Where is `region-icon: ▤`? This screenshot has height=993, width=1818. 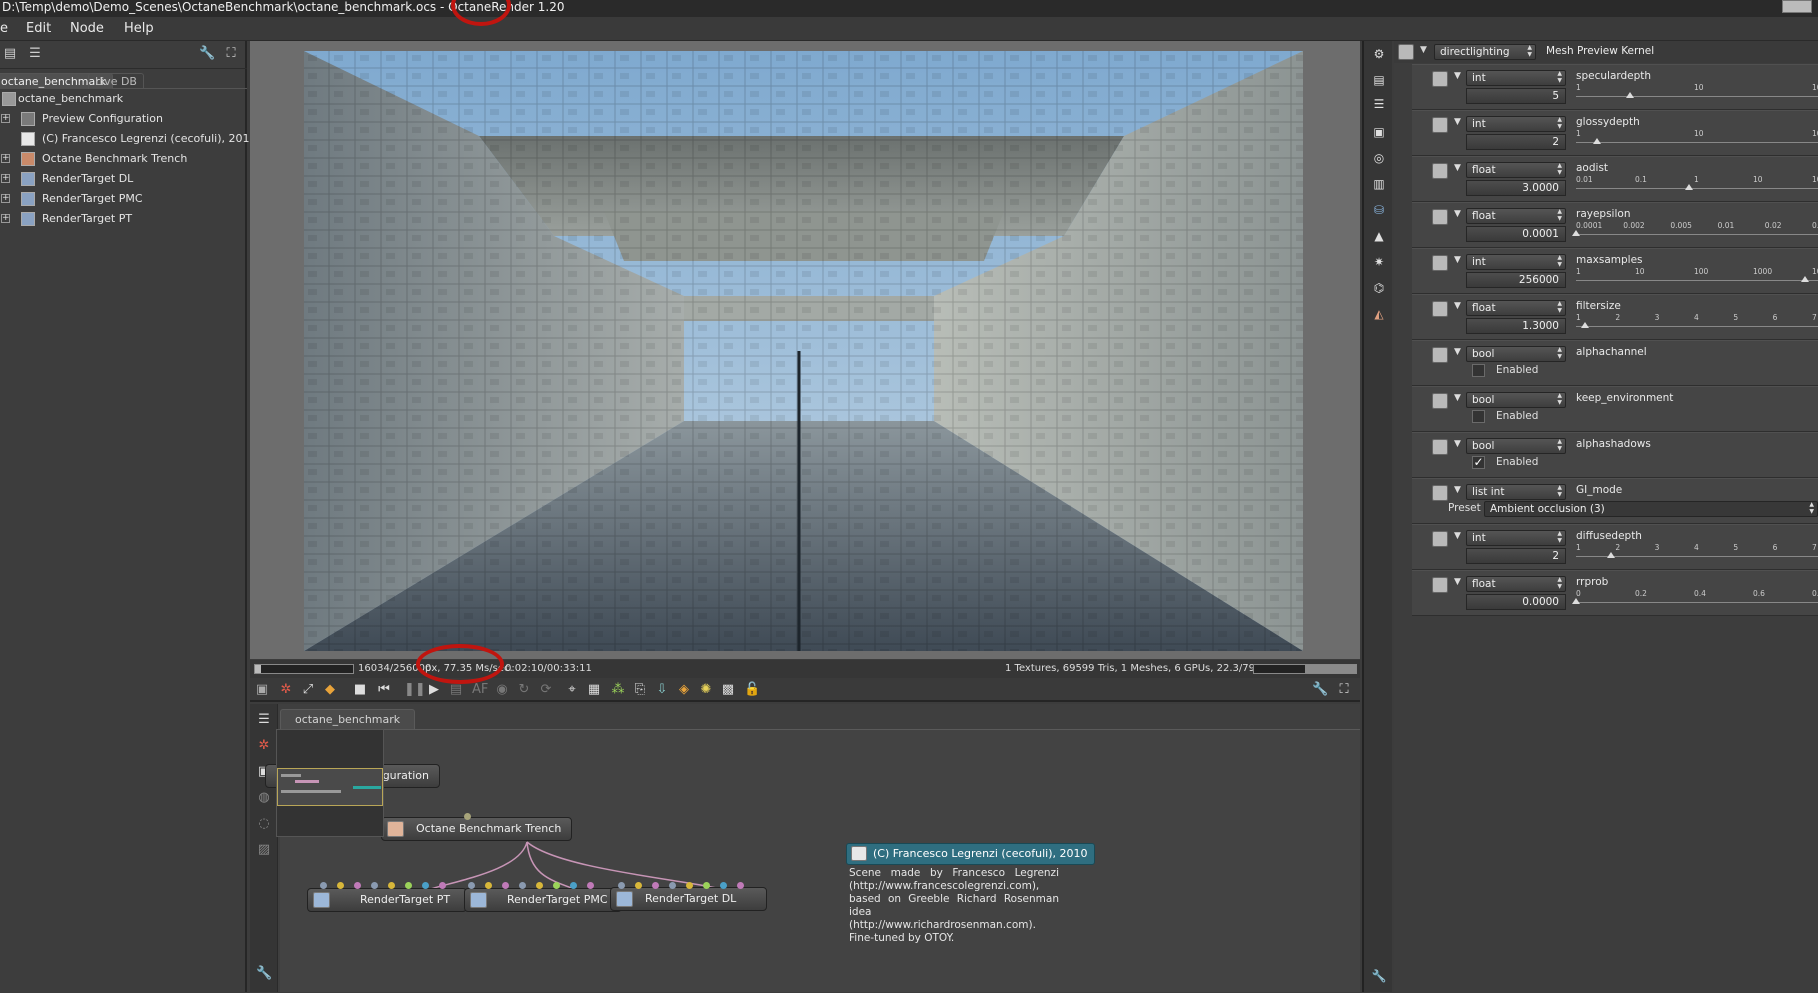 region-icon: ▤ is located at coordinates (456, 690).